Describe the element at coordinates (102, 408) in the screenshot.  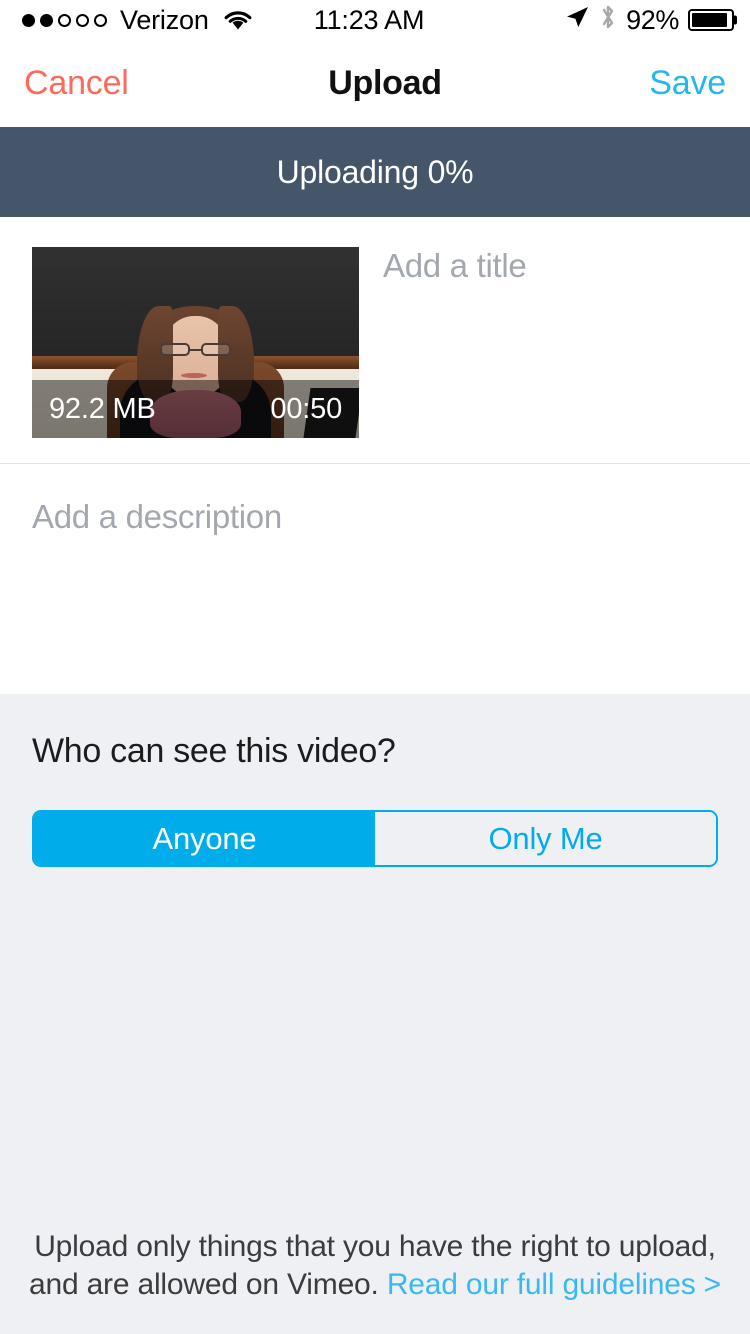
I see `file-size-label: 92.2 MB` at that location.